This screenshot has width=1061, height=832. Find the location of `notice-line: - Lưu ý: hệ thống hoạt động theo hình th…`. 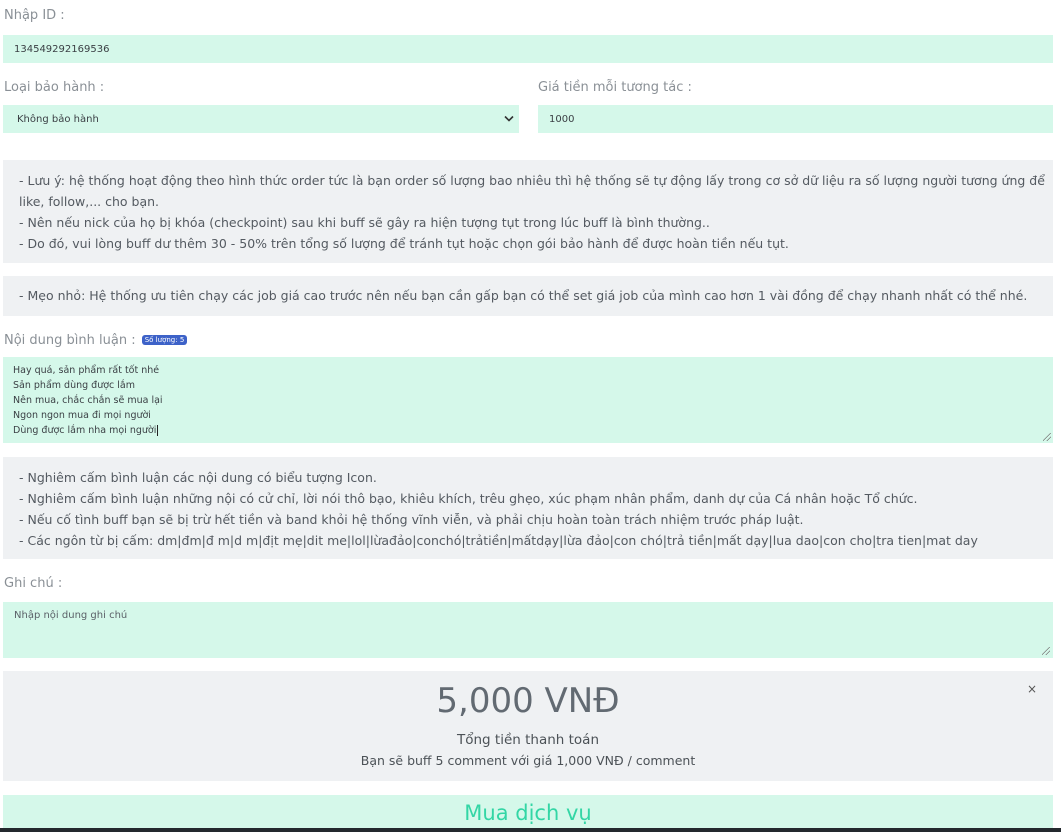

notice-line: - Lưu ý: hệ thống hoạt động theo hình th… is located at coordinates (532, 180).